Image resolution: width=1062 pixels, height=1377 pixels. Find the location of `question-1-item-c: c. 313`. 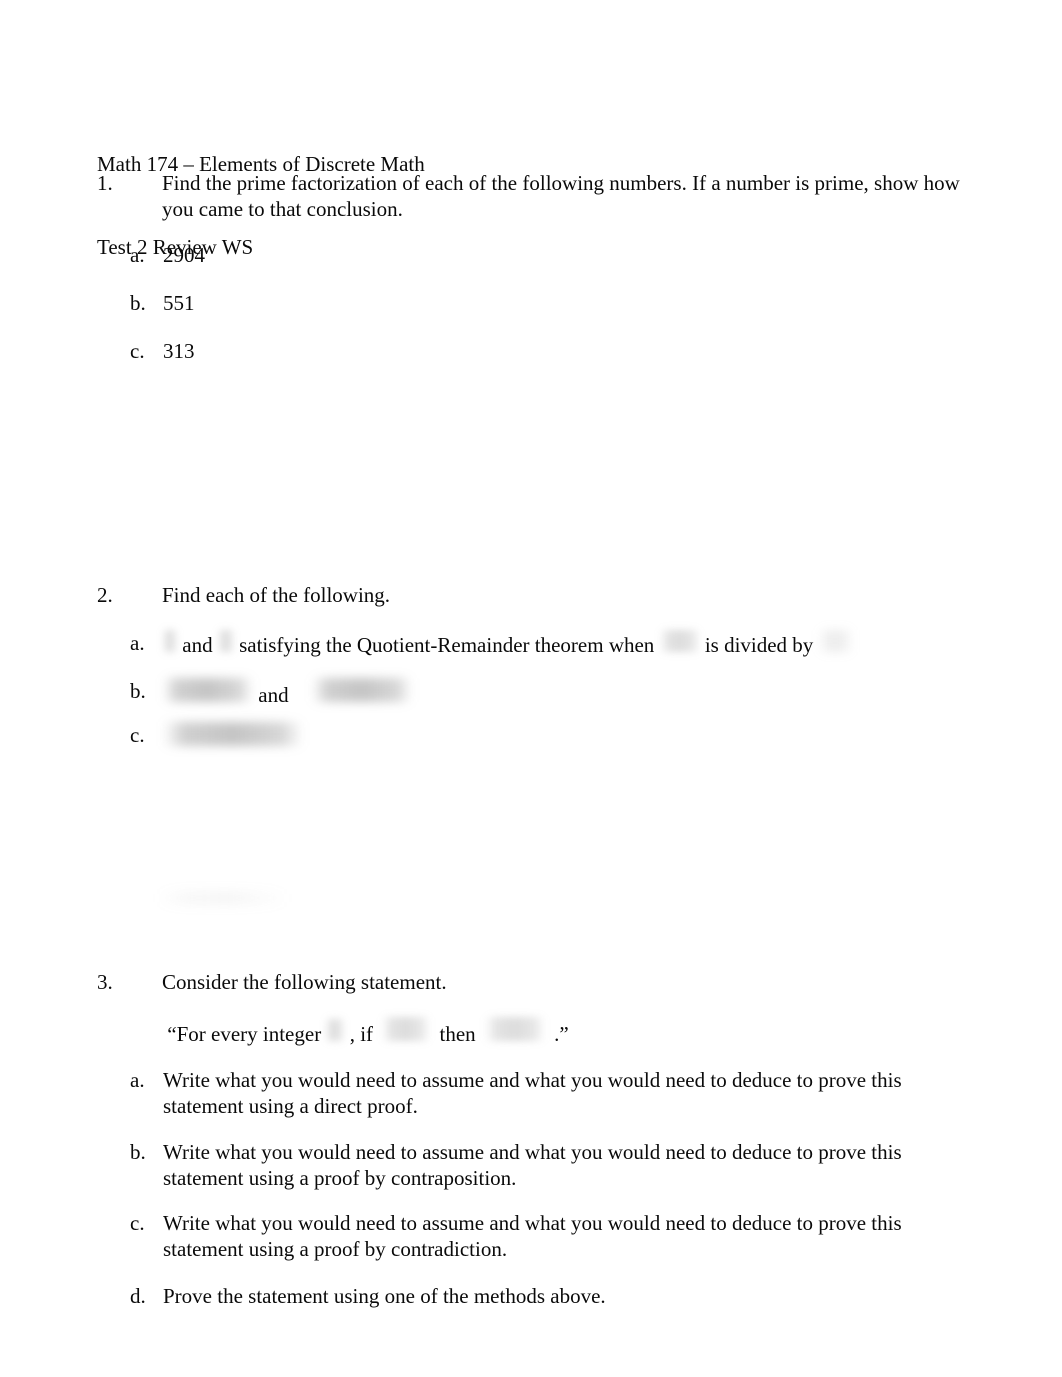

question-1-item-c: c. 313 is located at coordinates (330, 351).